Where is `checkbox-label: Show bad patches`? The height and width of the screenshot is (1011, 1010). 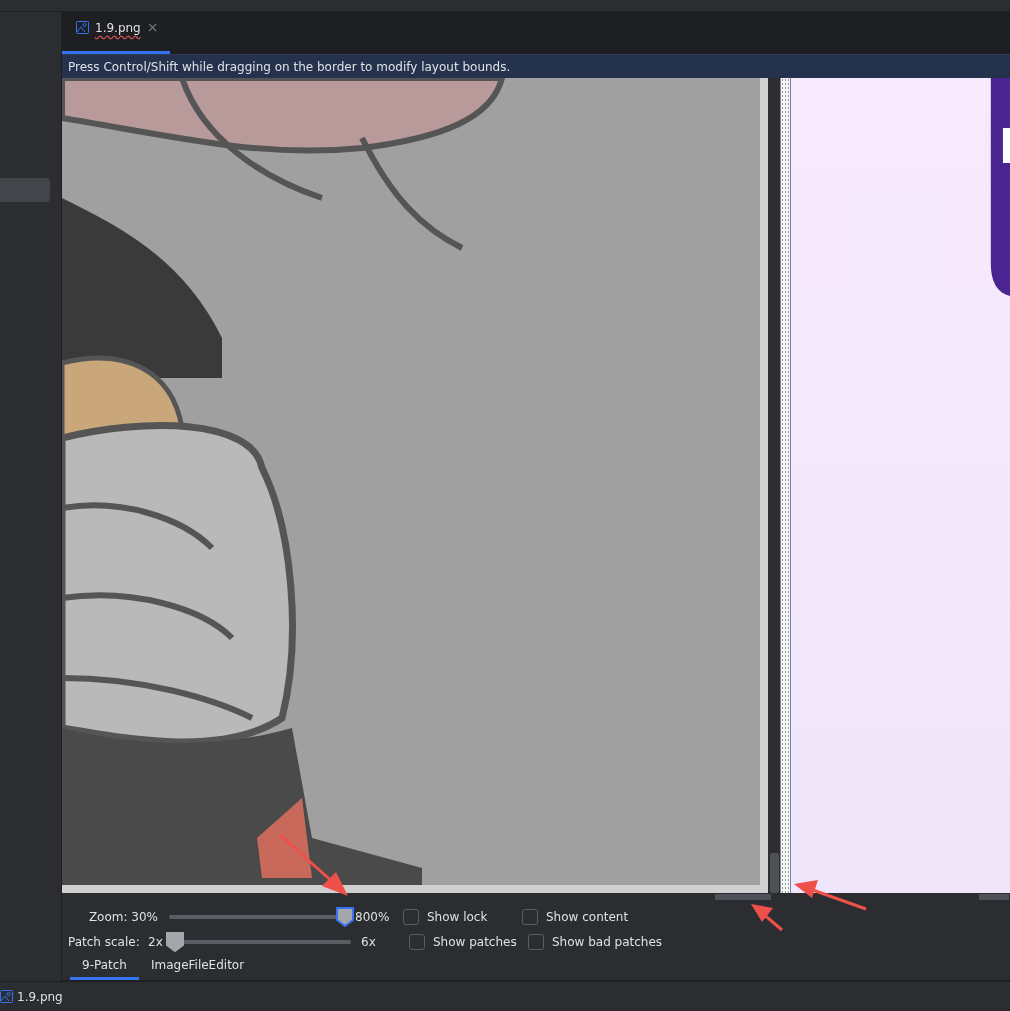 checkbox-label: Show bad patches is located at coordinates (607, 942).